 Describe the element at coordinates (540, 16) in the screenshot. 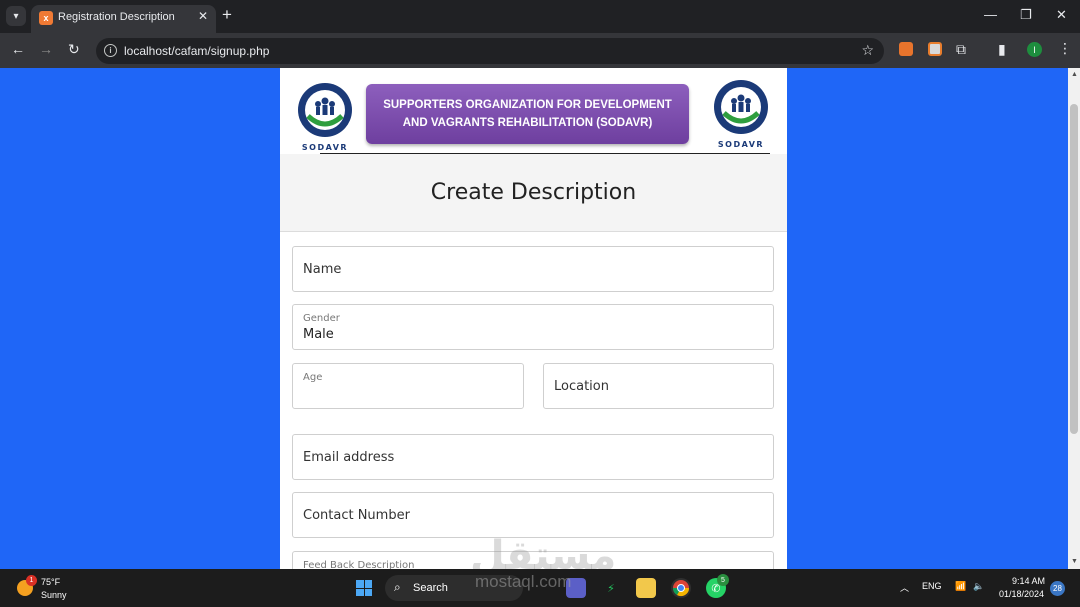

I see `browser-tab-bar: ▾ x Registration Description ✕ + — ❐ ✕` at that location.